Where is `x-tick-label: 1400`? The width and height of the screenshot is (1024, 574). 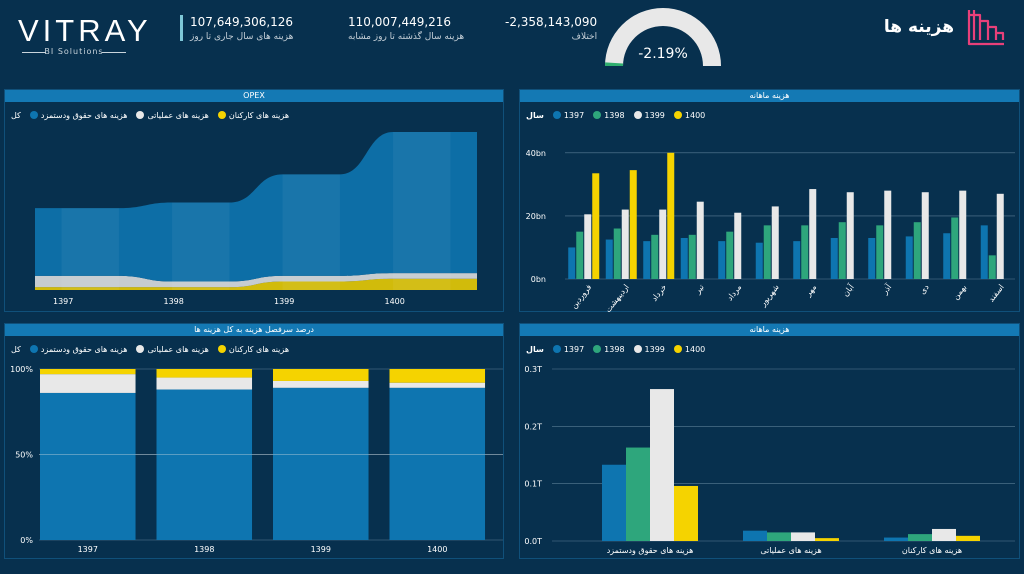
x-tick-label: 1400 is located at coordinates (437, 549).